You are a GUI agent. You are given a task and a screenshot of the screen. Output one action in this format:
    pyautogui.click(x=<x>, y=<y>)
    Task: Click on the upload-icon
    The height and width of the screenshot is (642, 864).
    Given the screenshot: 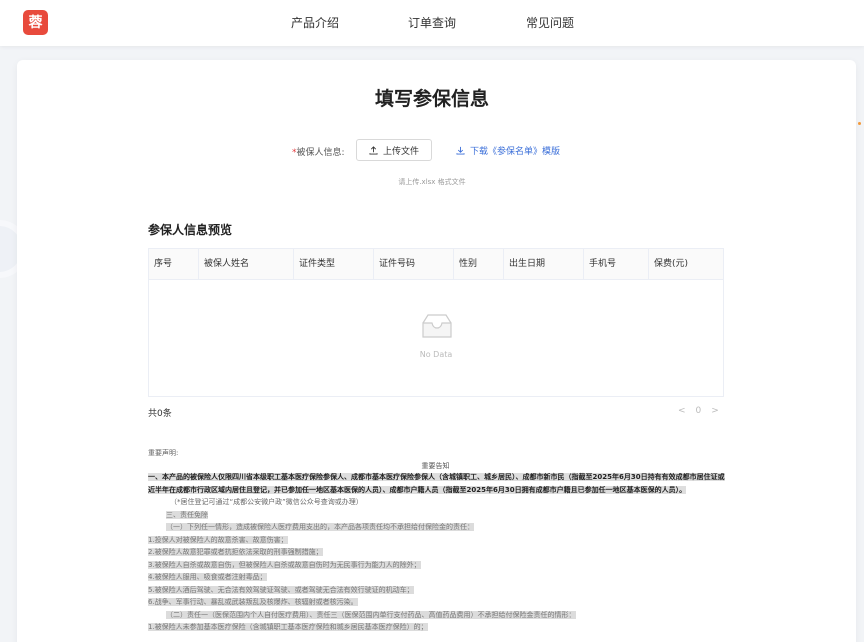 What is the action you would take?
    pyautogui.click(x=373, y=150)
    